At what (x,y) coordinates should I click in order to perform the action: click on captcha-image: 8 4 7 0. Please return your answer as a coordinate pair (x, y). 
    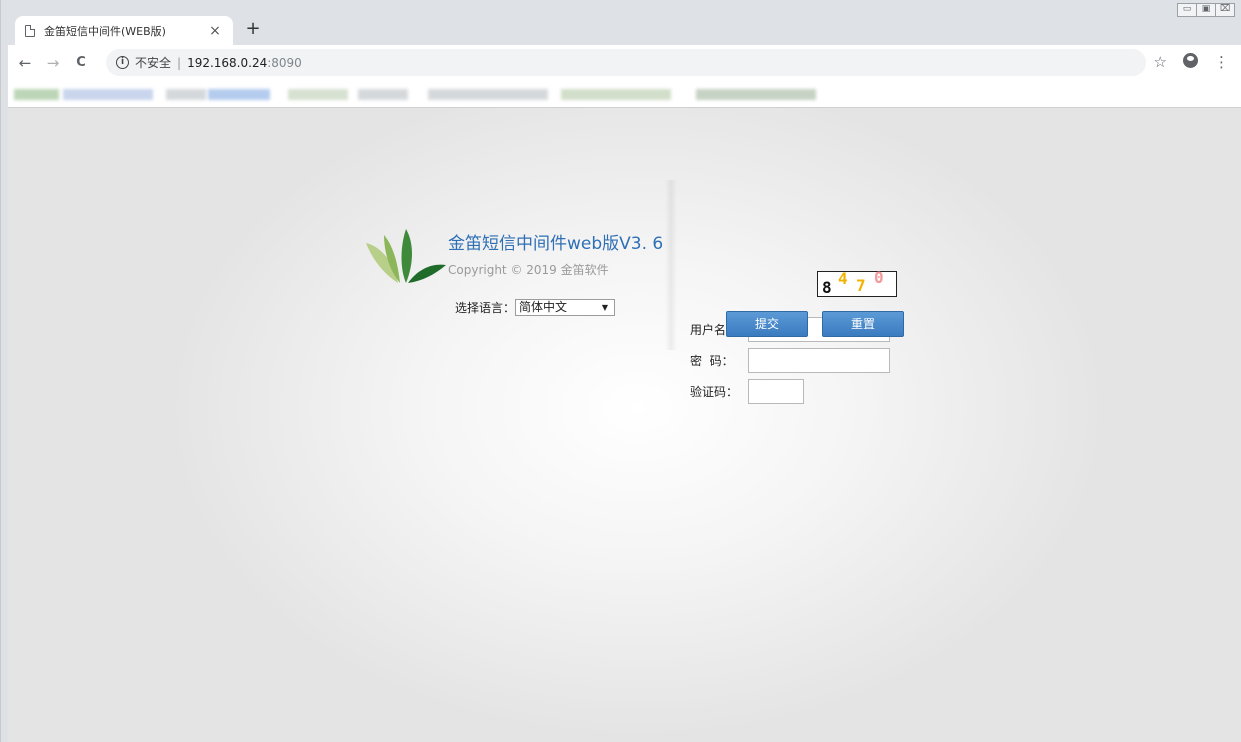
    Looking at the image, I should click on (857, 282).